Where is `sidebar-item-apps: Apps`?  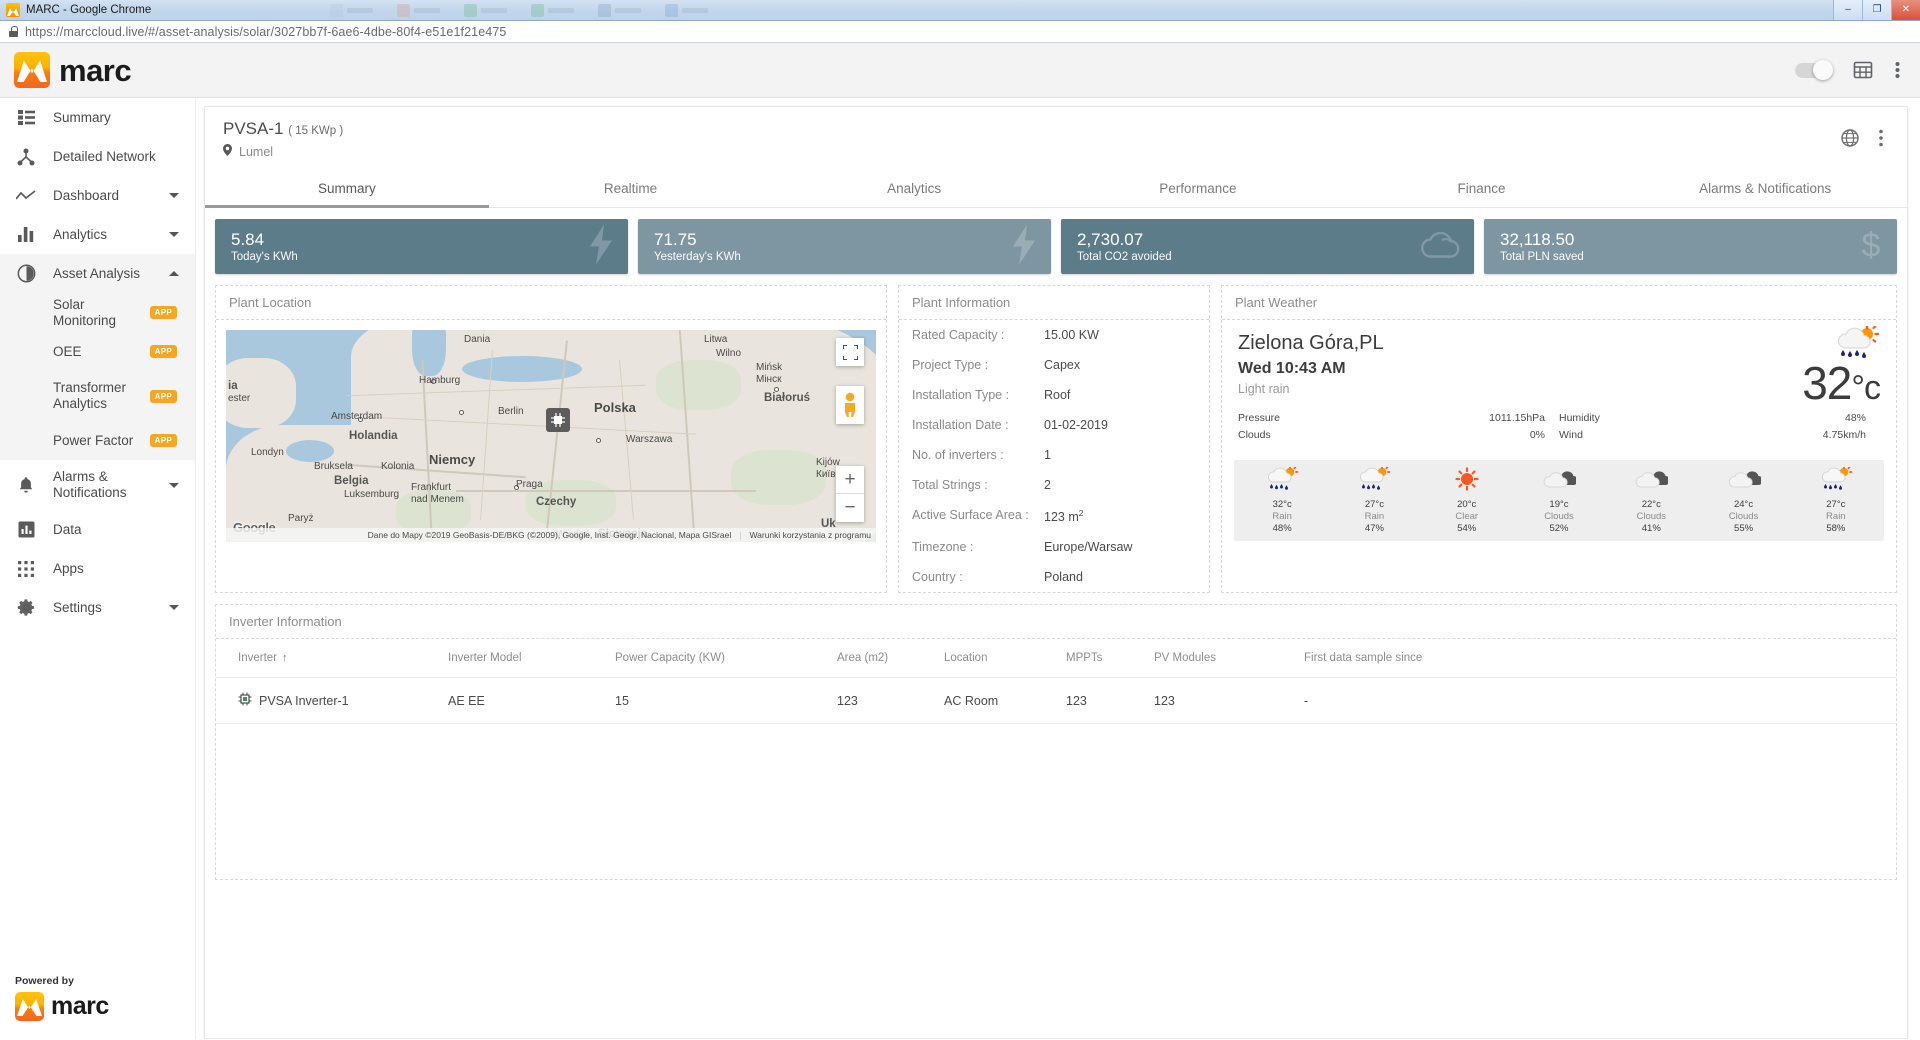
sidebar-item-apps: Apps is located at coordinates (97, 568).